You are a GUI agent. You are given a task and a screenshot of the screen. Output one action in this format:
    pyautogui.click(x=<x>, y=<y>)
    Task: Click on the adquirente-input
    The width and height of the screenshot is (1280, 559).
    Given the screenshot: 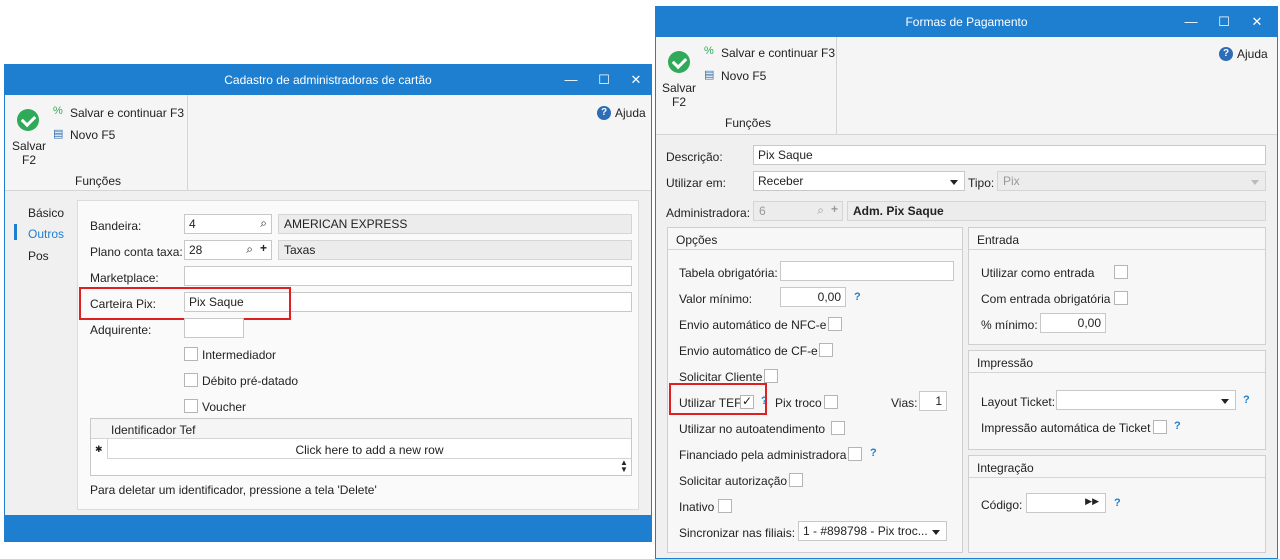 What is the action you would take?
    pyautogui.click(x=214, y=328)
    